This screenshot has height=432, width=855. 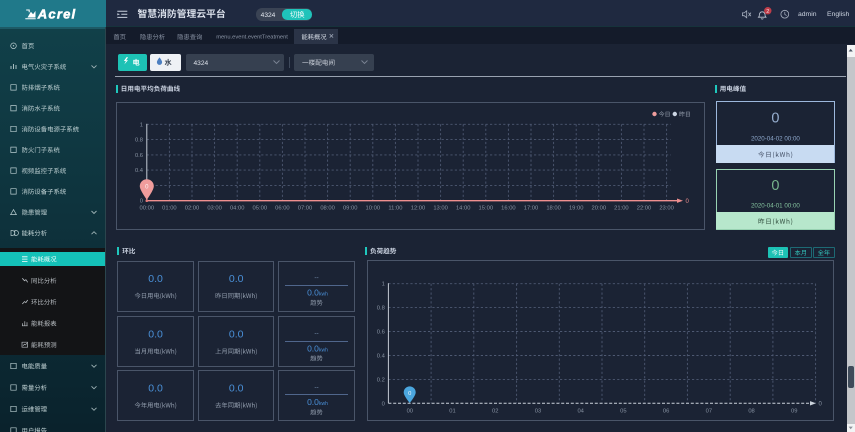 What do you see at coordinates (508, 209) in the screenshot?
I see `svg-text: 16:00` at bounding box center [508, 209].